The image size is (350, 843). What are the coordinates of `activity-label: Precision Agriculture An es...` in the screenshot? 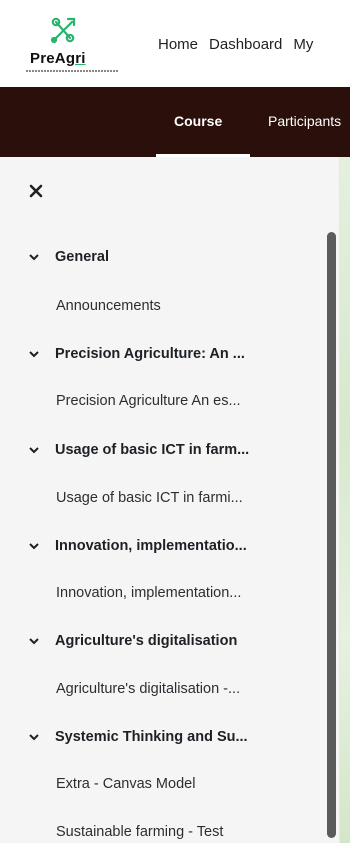 It's located at (148, 401).